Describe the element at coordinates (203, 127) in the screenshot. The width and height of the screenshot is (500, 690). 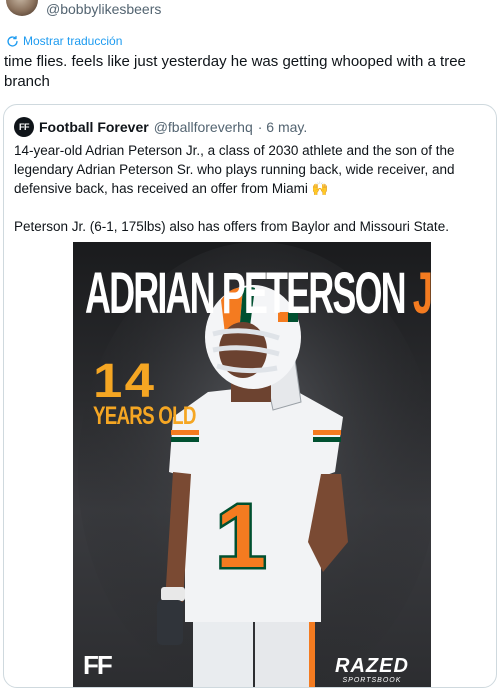
I see `quoted-handle: @fballforeverhq` at that location.